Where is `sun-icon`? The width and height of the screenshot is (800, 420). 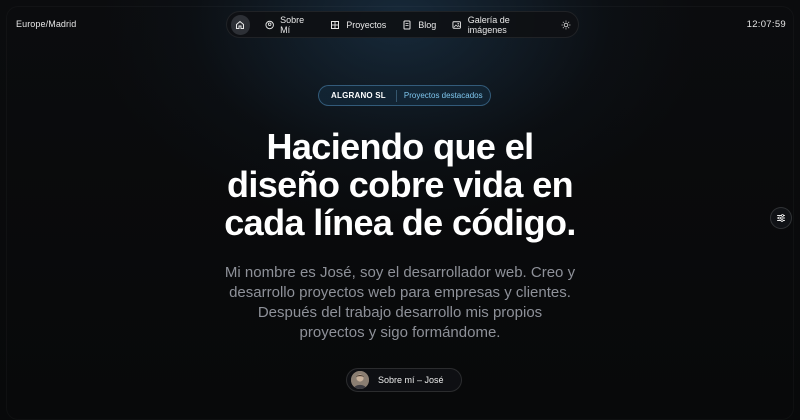
sun-icon is located at coordinates (565, 24).